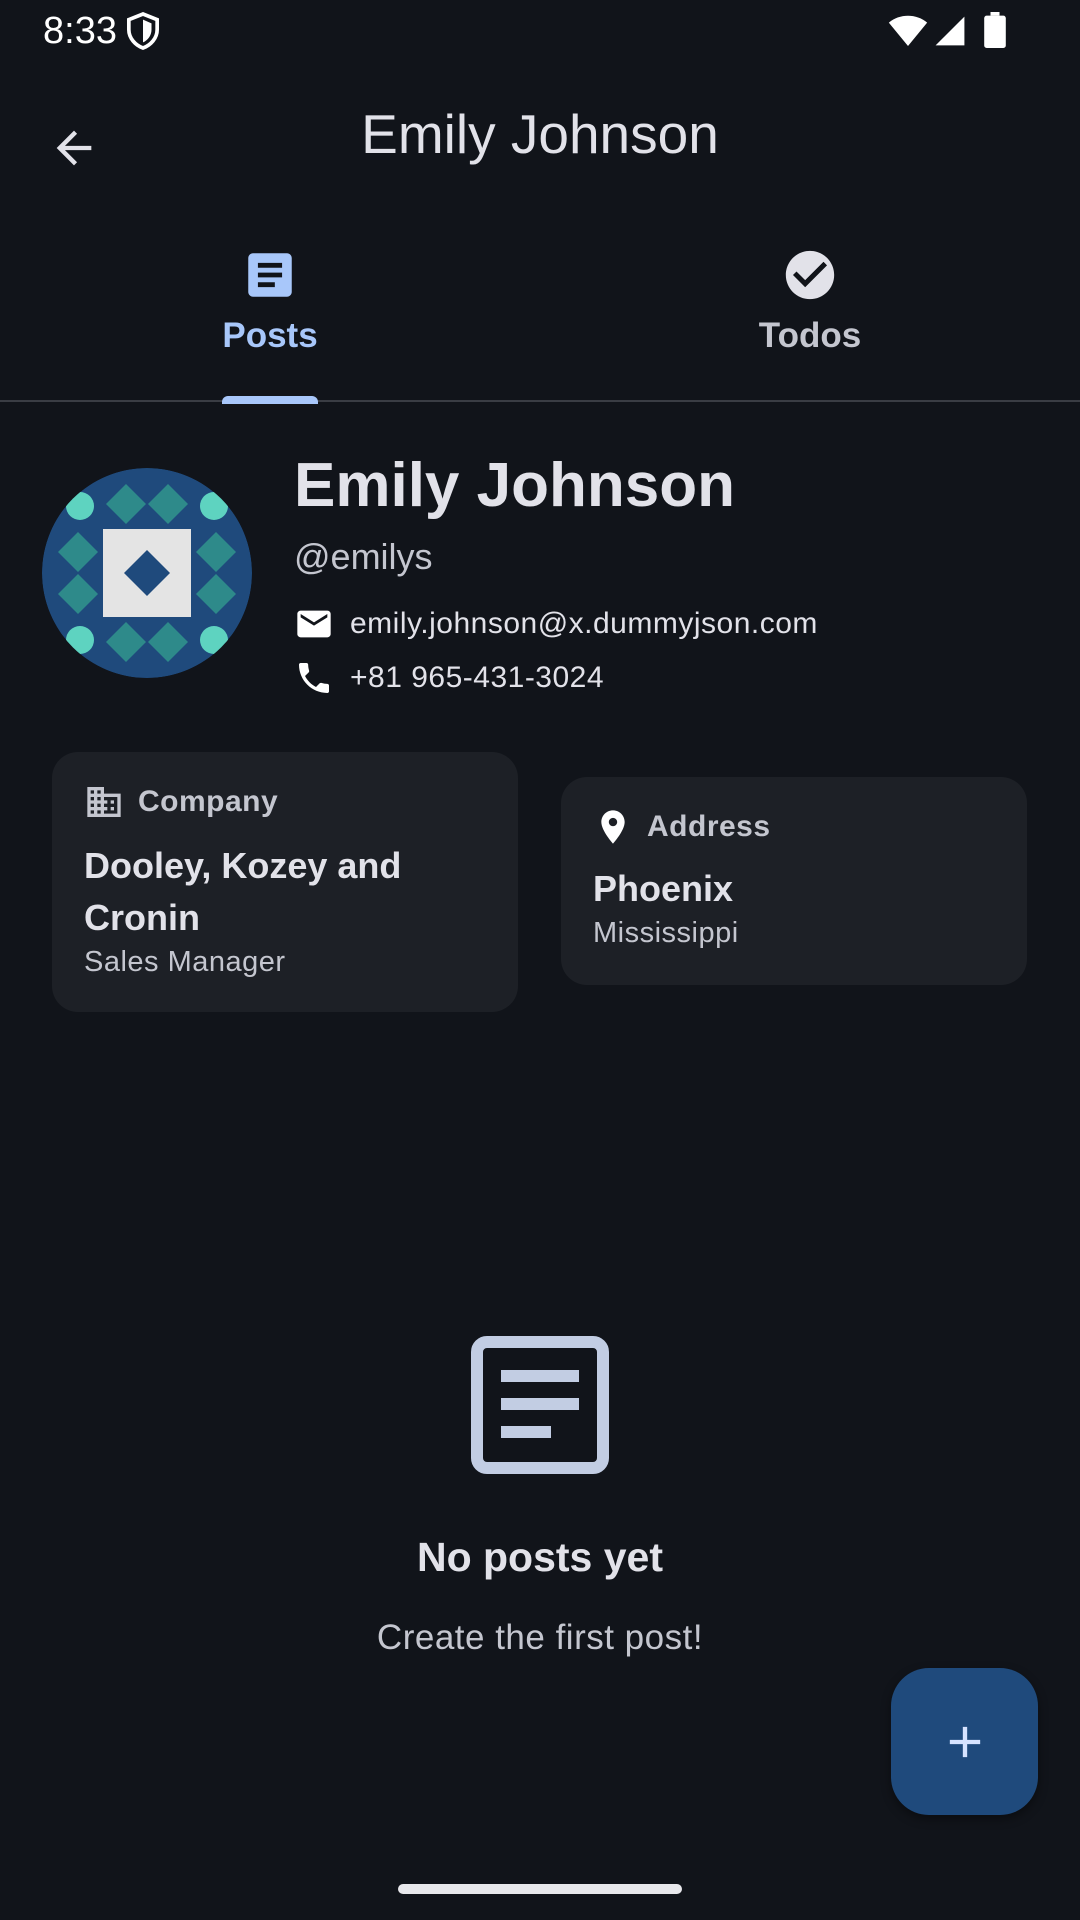 Image resolution: width=1080 pixels, height=1920 pixels. What do you see at coordinates (270, 305) in the screenshot?
I see `tab-posts: Posts` at bounding box center [270, 305].